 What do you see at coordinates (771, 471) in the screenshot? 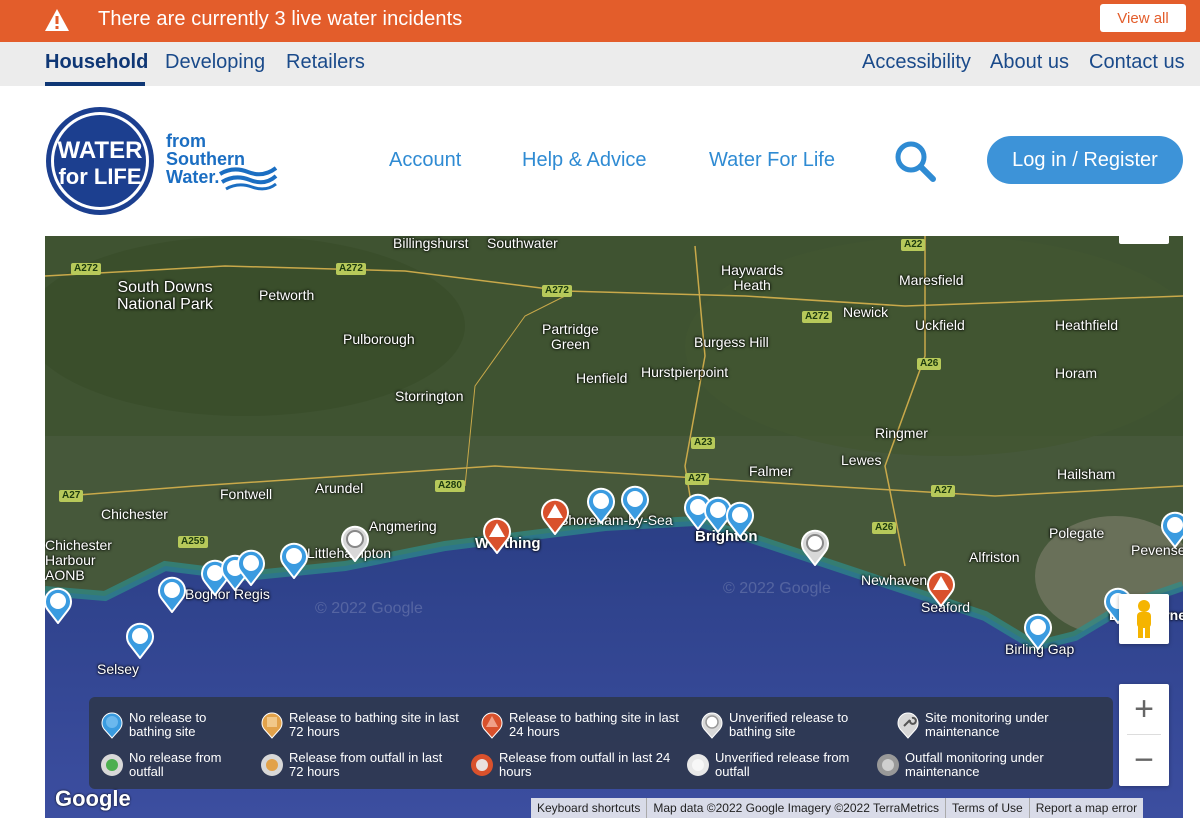
I see `place-label: Falmer` at bounding box center [771, 471].